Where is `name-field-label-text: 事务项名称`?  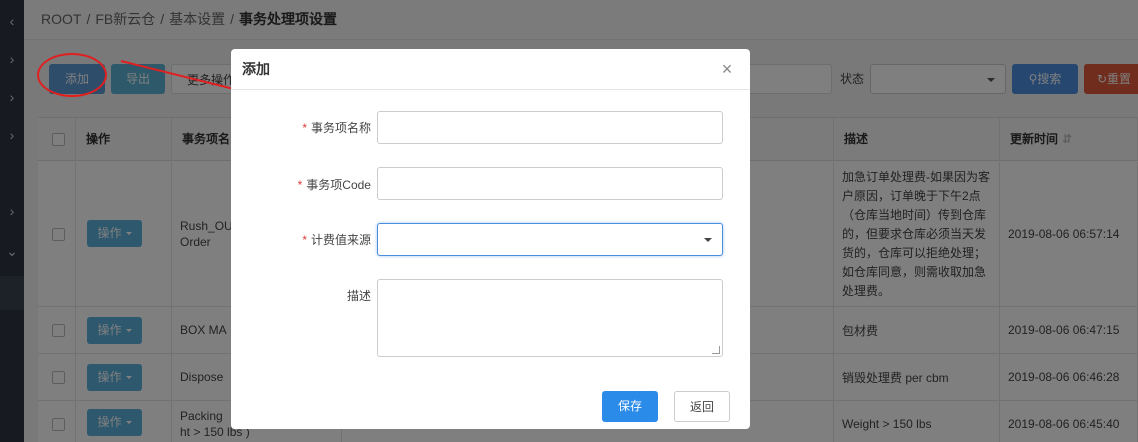 name-field-label-text: 事务项名称 is located at coordinates (340, 128).